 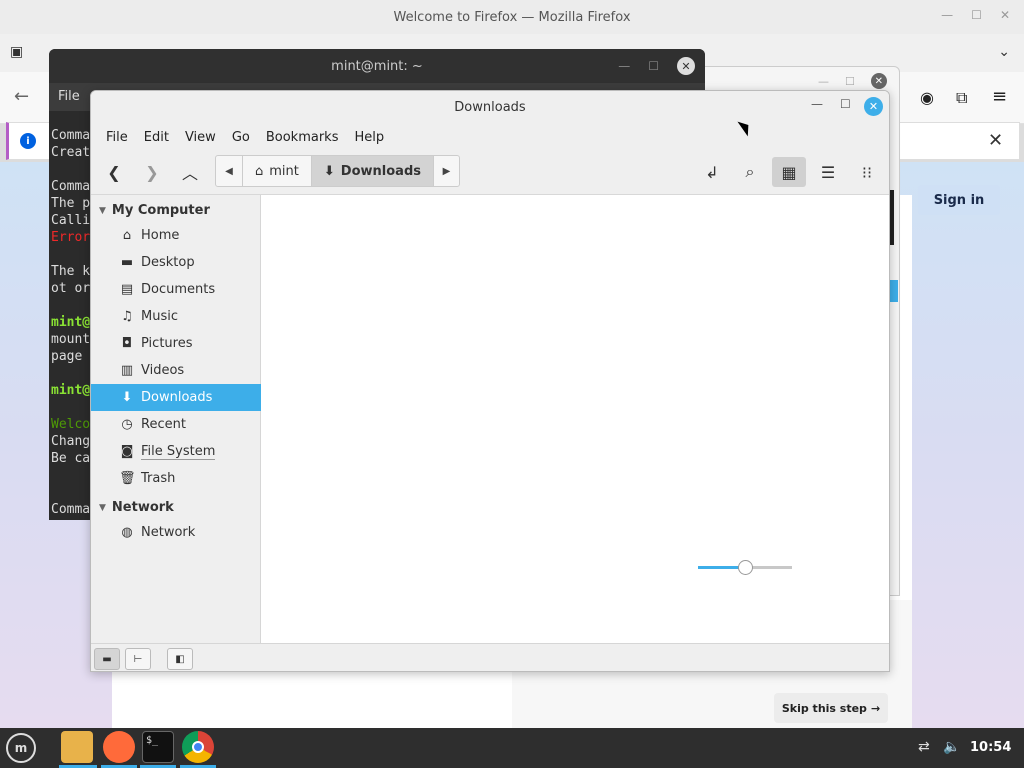 I want to click on sidebar-item-label: Videos, so click(x=163, y=370).